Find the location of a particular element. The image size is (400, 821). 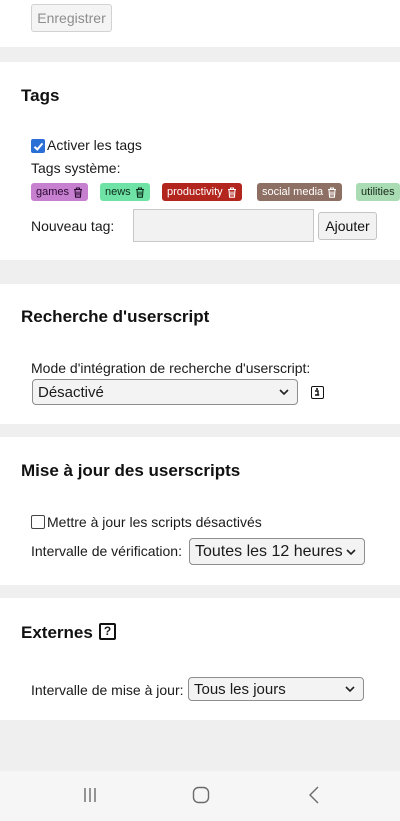

tag-utilities: utilities is located at coordinates (378, 192).